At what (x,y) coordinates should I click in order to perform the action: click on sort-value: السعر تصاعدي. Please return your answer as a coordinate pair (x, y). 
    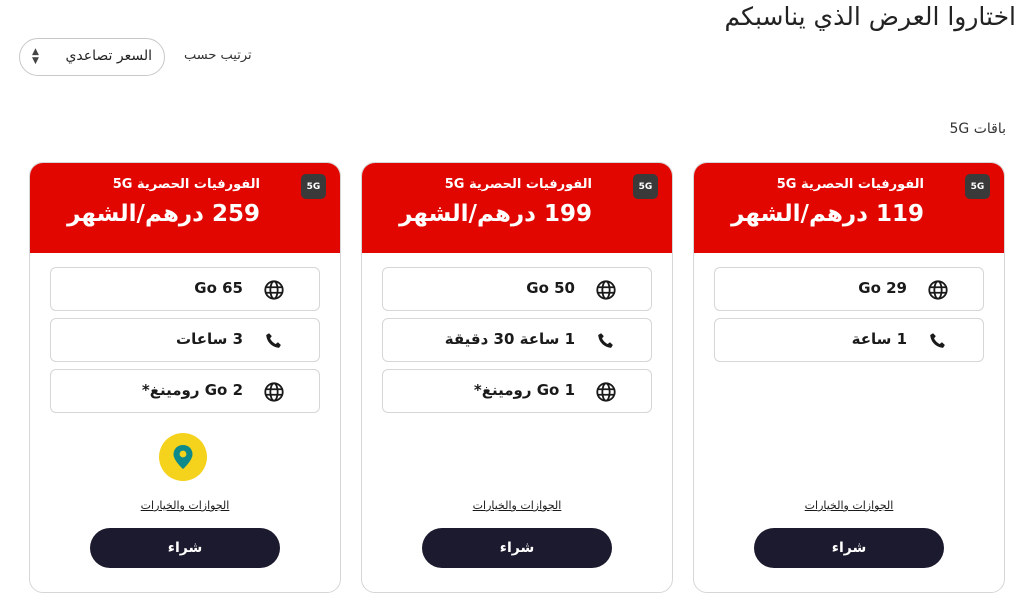
    Looking at the image, I should click on (108, 56).